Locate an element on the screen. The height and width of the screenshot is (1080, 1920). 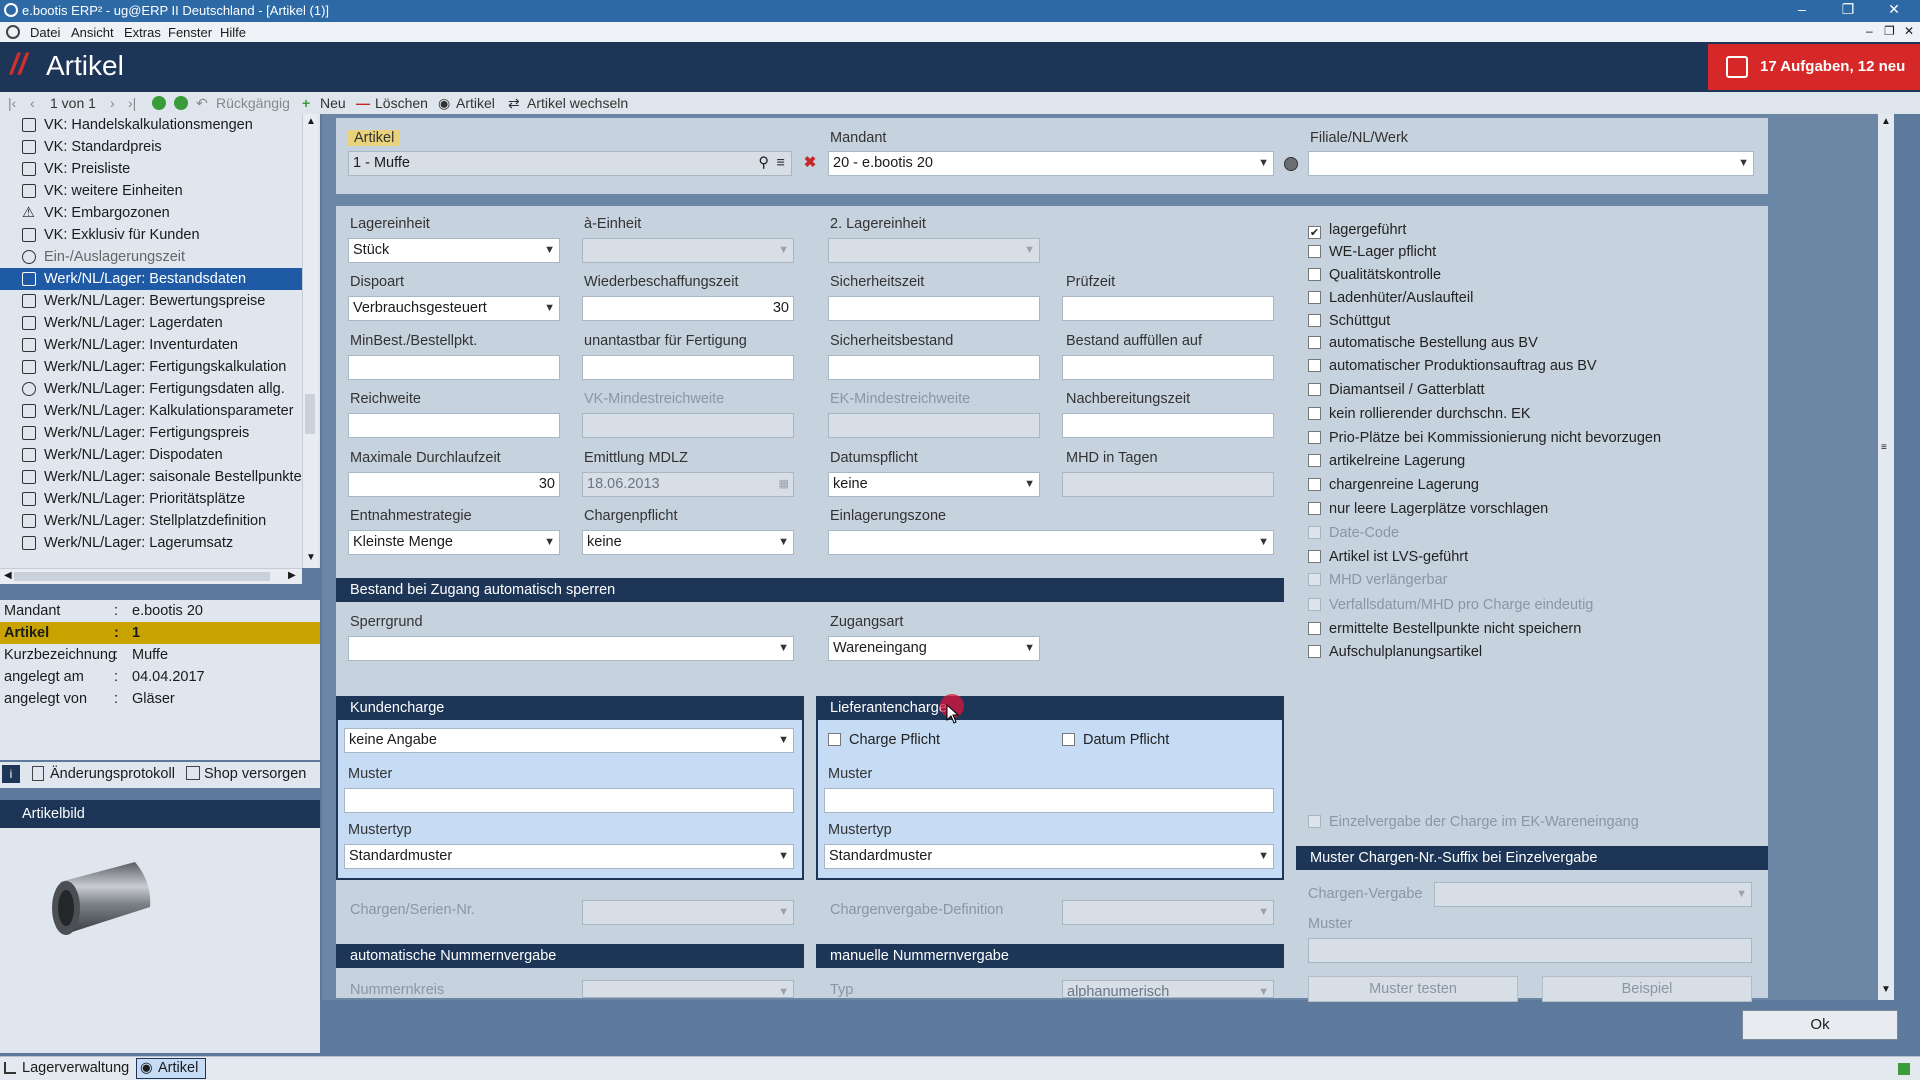
tree-item: Werk/NL/Lager: Bestandsdaten is located at coordinates (151, 279).